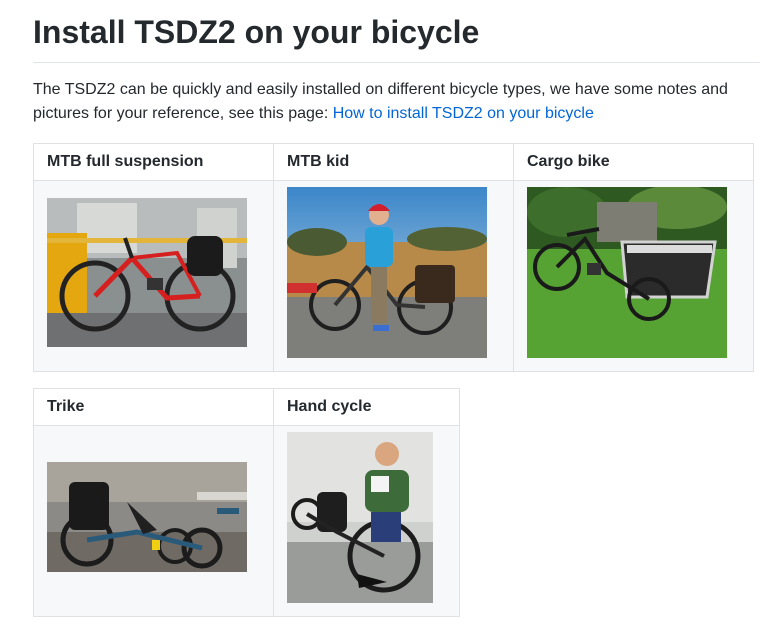 The height and width of the screenshot is (636, 784). I want to click on trike-photo, so click(147, 517).